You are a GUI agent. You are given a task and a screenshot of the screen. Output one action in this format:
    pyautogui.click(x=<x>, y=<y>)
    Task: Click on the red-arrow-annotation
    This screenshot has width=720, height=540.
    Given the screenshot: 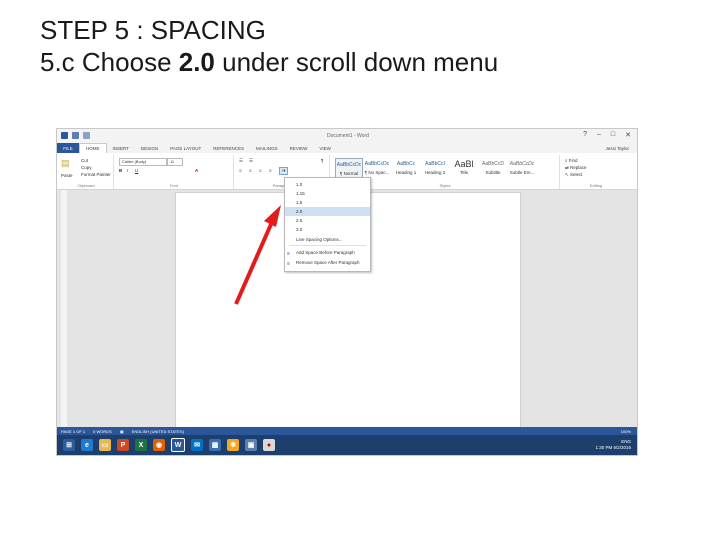 What is the action you would take?
    pyautogui.click(x=257, y=255)
    